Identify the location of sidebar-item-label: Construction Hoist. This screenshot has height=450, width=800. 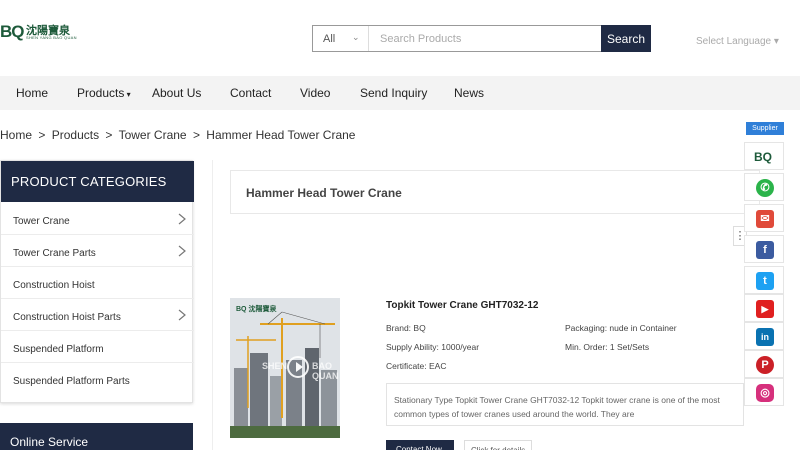
(54, 285).